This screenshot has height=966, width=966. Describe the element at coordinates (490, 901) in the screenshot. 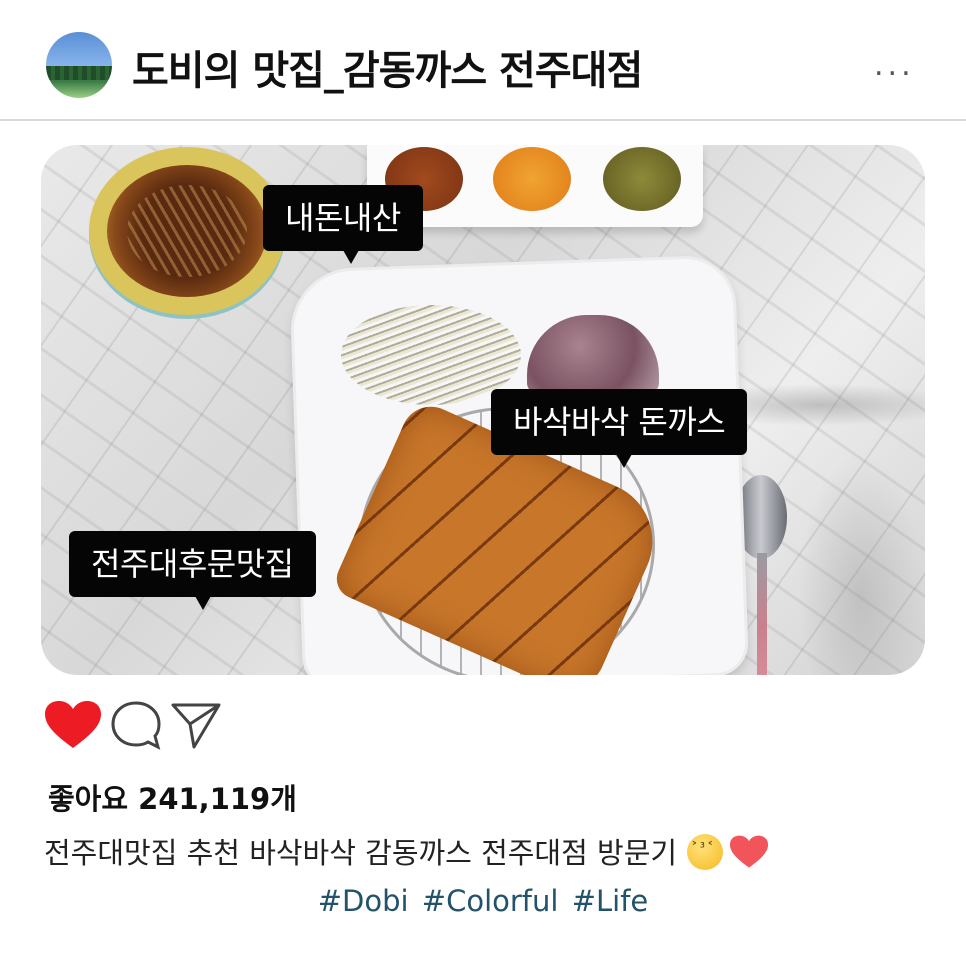

I see `hashtag-link: #Colorful` at that location.